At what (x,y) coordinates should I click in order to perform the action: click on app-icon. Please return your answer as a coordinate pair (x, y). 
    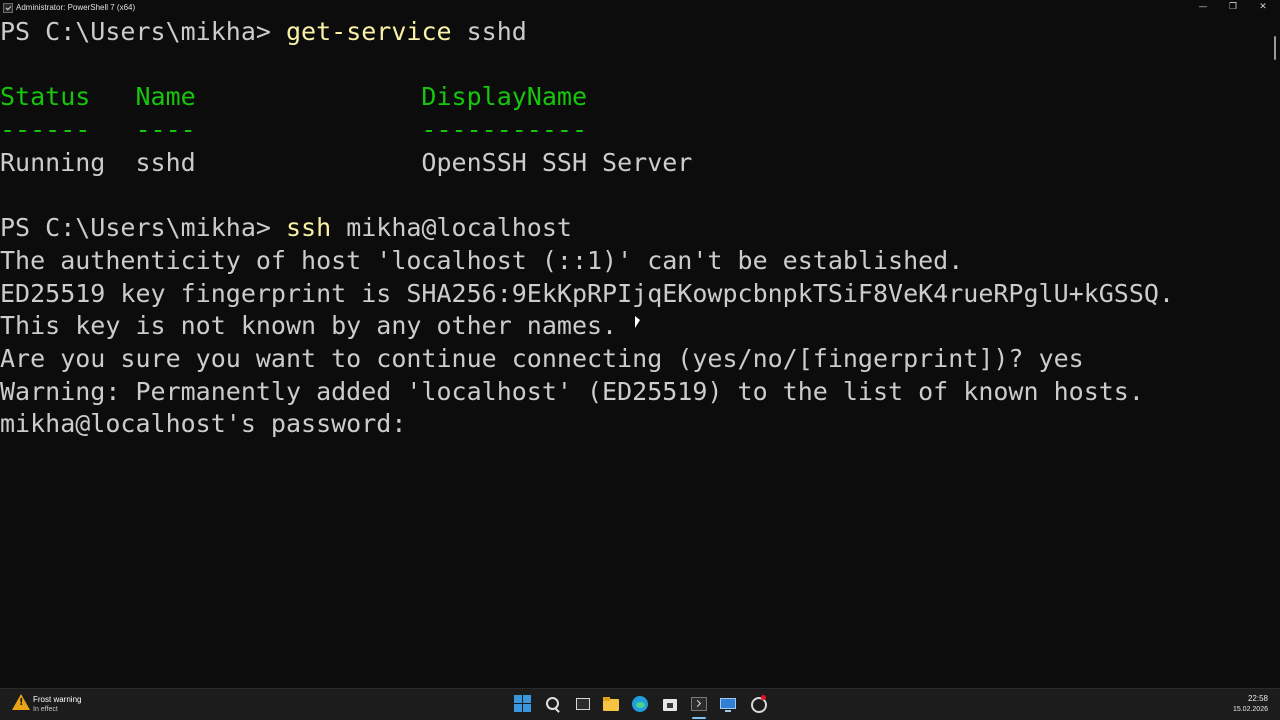
    Looking at the image, I should click on (758, 704).